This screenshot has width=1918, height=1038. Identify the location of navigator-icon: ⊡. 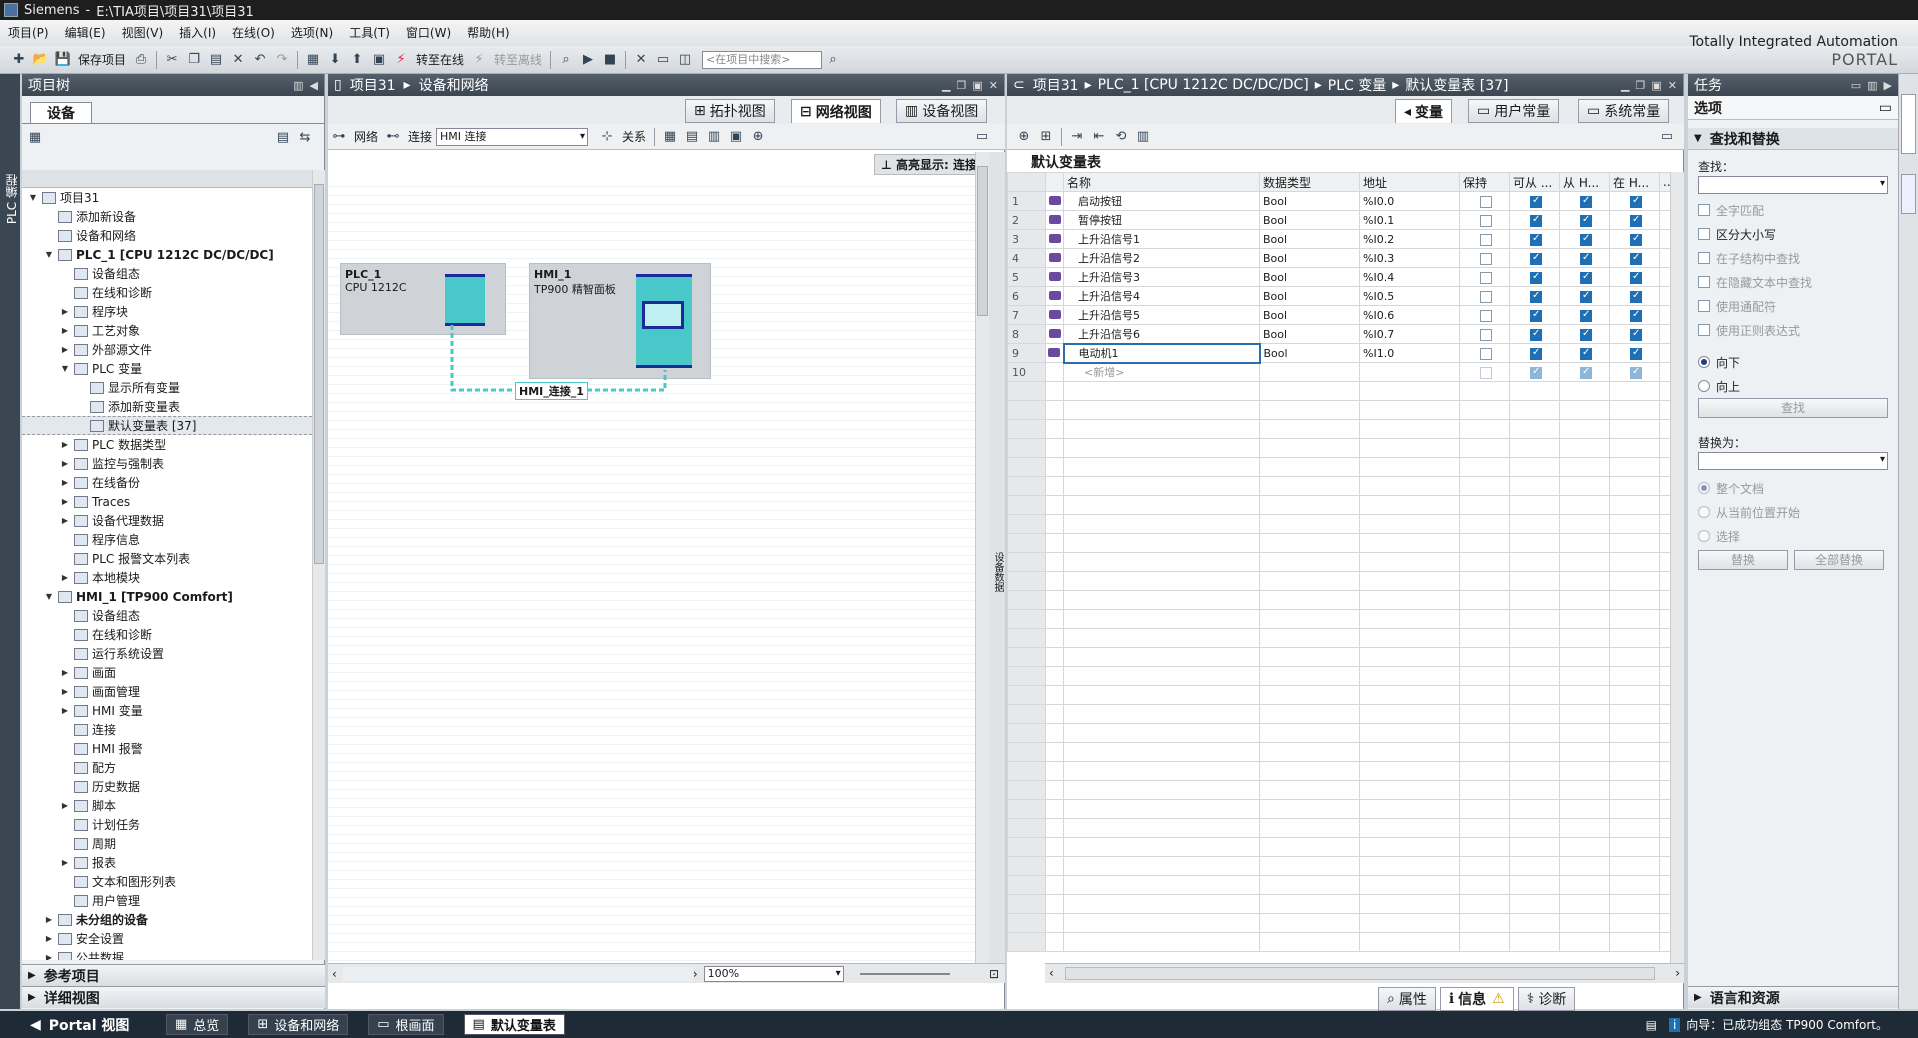
(994, 974).